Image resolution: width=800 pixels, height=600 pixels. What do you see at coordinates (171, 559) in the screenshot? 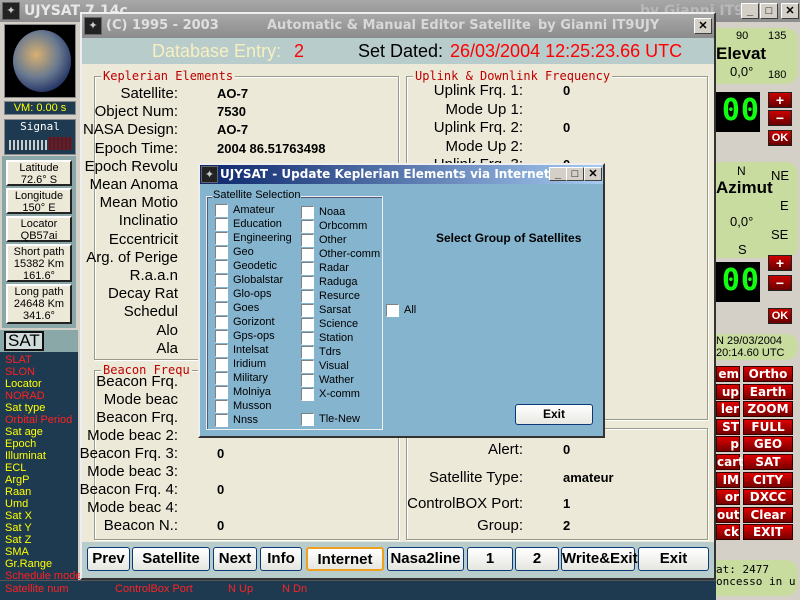
I see `button-satellite: Satellite` at bounding box center [171, 559].